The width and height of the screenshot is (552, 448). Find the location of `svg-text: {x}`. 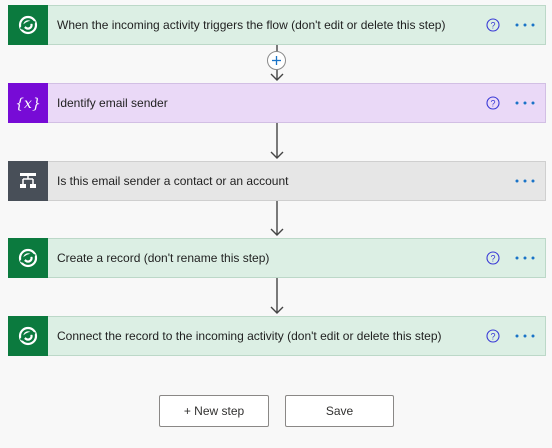

svg-text: {x} is located at coordinates (28, 104).